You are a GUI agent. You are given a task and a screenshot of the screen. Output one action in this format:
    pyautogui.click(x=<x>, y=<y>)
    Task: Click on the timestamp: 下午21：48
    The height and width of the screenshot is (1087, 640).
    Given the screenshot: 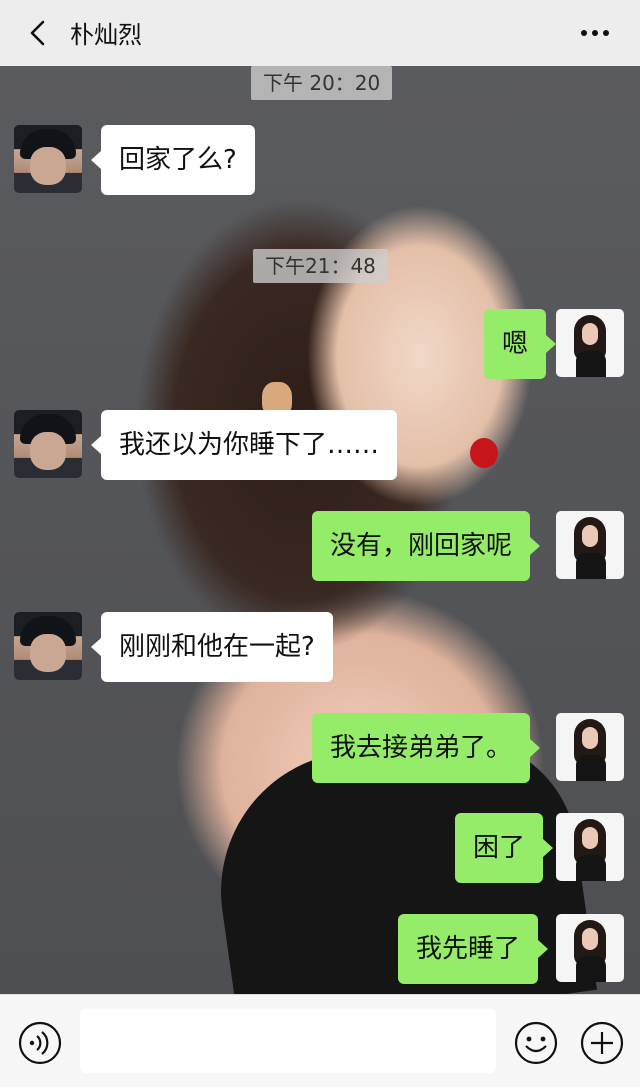 What is the action you would take?
    pyautogui.click(x=320, y=266)
    